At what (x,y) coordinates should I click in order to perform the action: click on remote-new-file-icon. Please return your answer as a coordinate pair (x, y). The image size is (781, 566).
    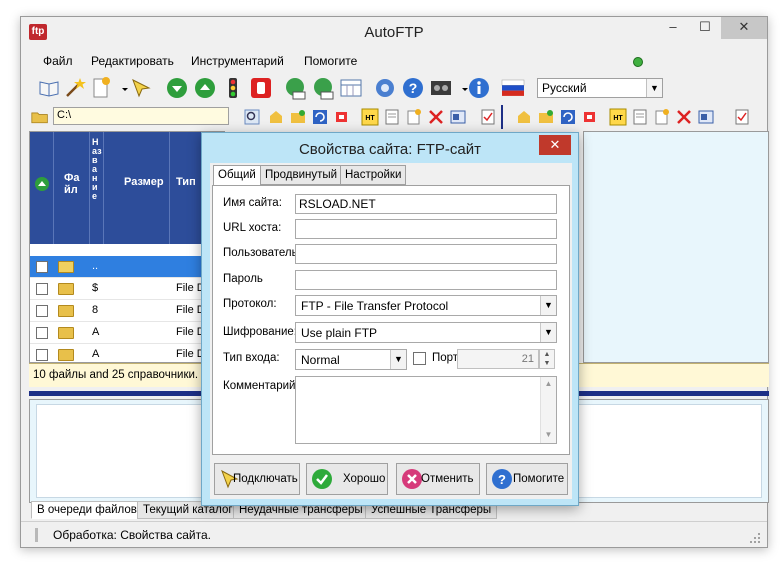
    Looking at the image, I should click on (662, 117).